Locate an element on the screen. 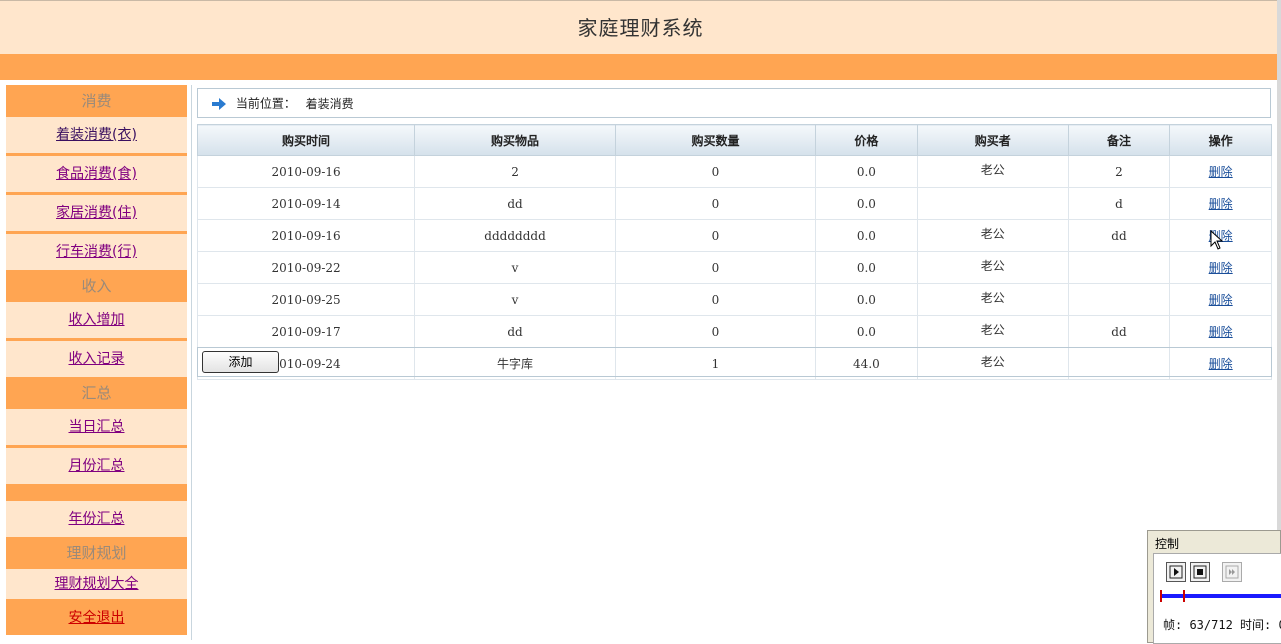 This screenshot has width=1281, height=644. sidebar-item-housing: 家居消费(住) is located at coordinates (96, 214).